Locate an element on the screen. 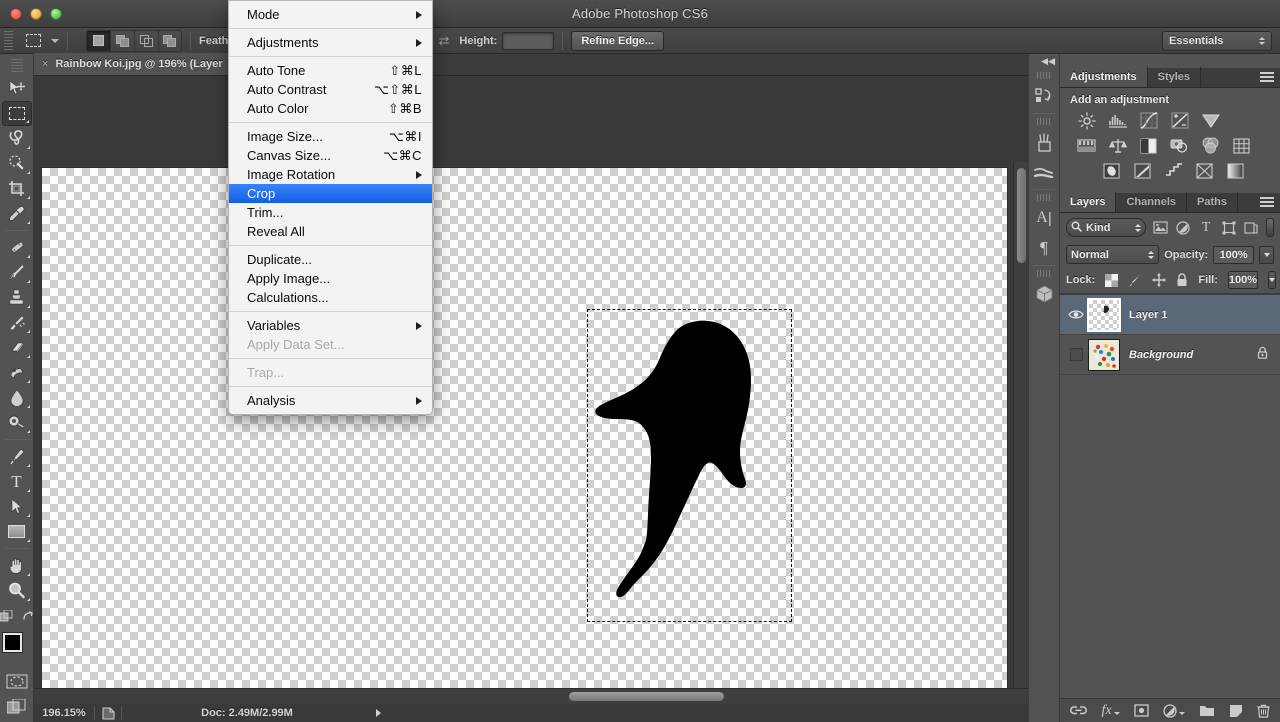 This screenshot has height=722, width=1280. swap-dimensions-icon: ⇄ is located at coordinates (444, 41).